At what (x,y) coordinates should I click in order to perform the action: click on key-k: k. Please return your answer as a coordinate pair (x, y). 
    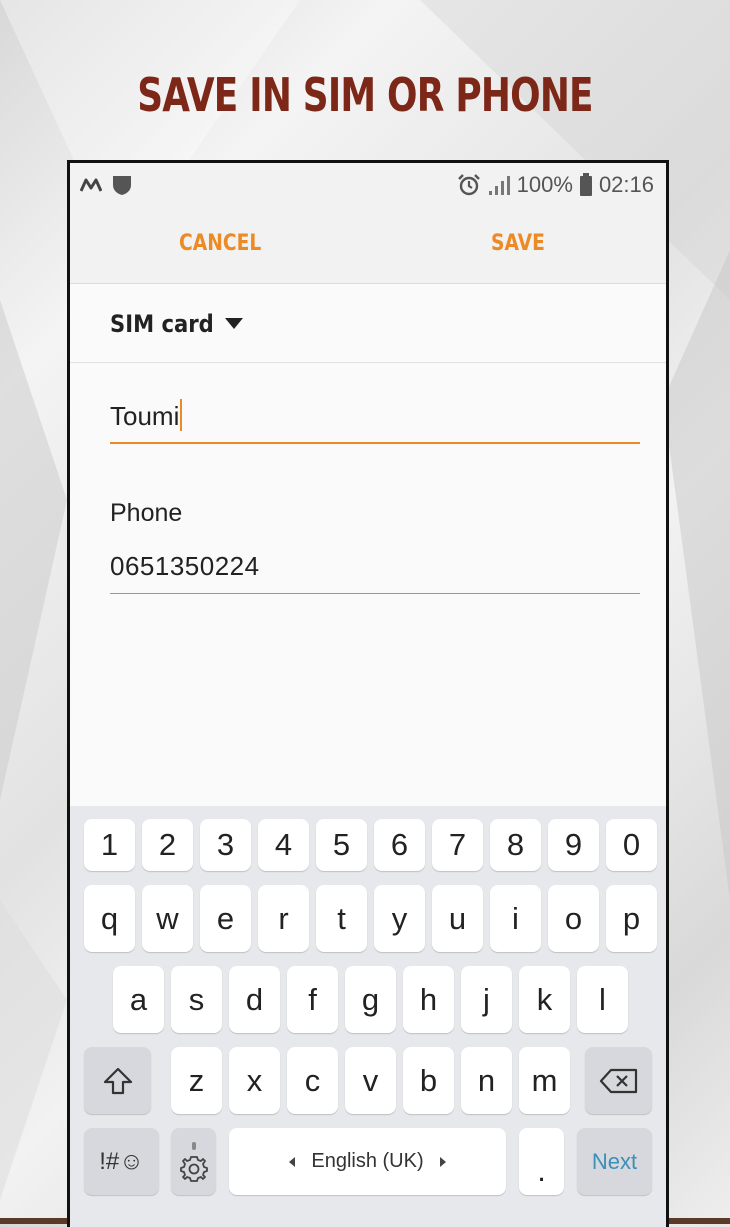
    Looking at the image, I should click on (544, 999).